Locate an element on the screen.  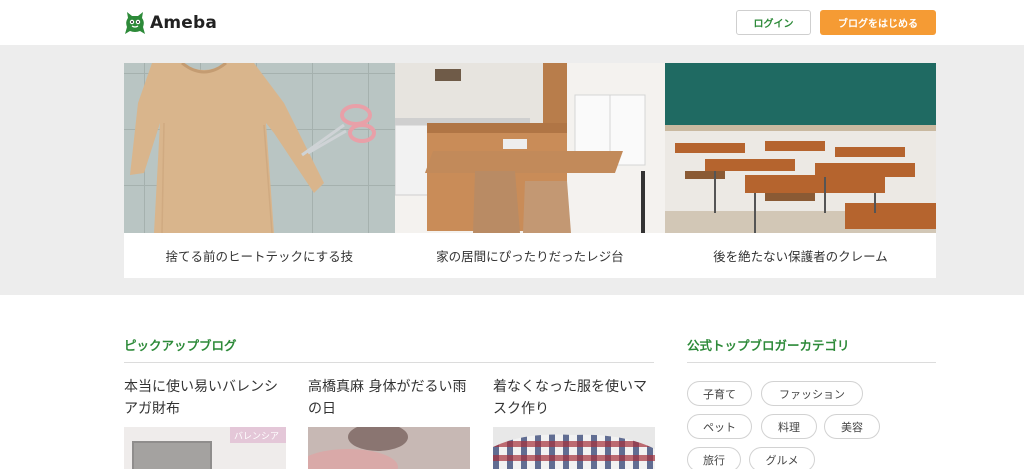
pickup-item-title: 本当に使い易いバレンシアガ財布 is located at coordinates (201, 398).